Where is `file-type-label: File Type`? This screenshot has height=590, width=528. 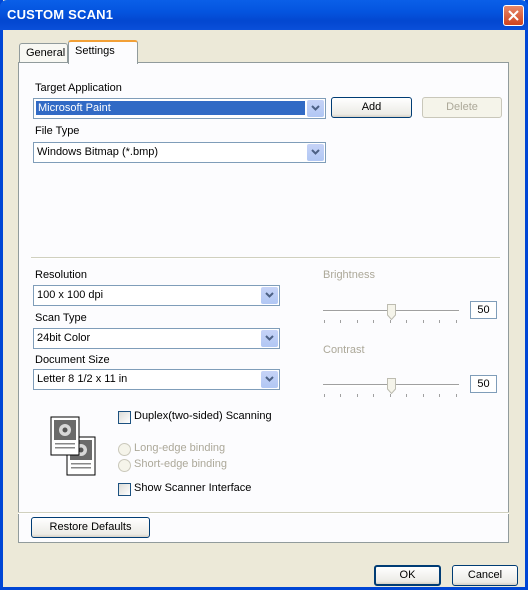
file-type-label: File Type is located at coordinates (57, 131).